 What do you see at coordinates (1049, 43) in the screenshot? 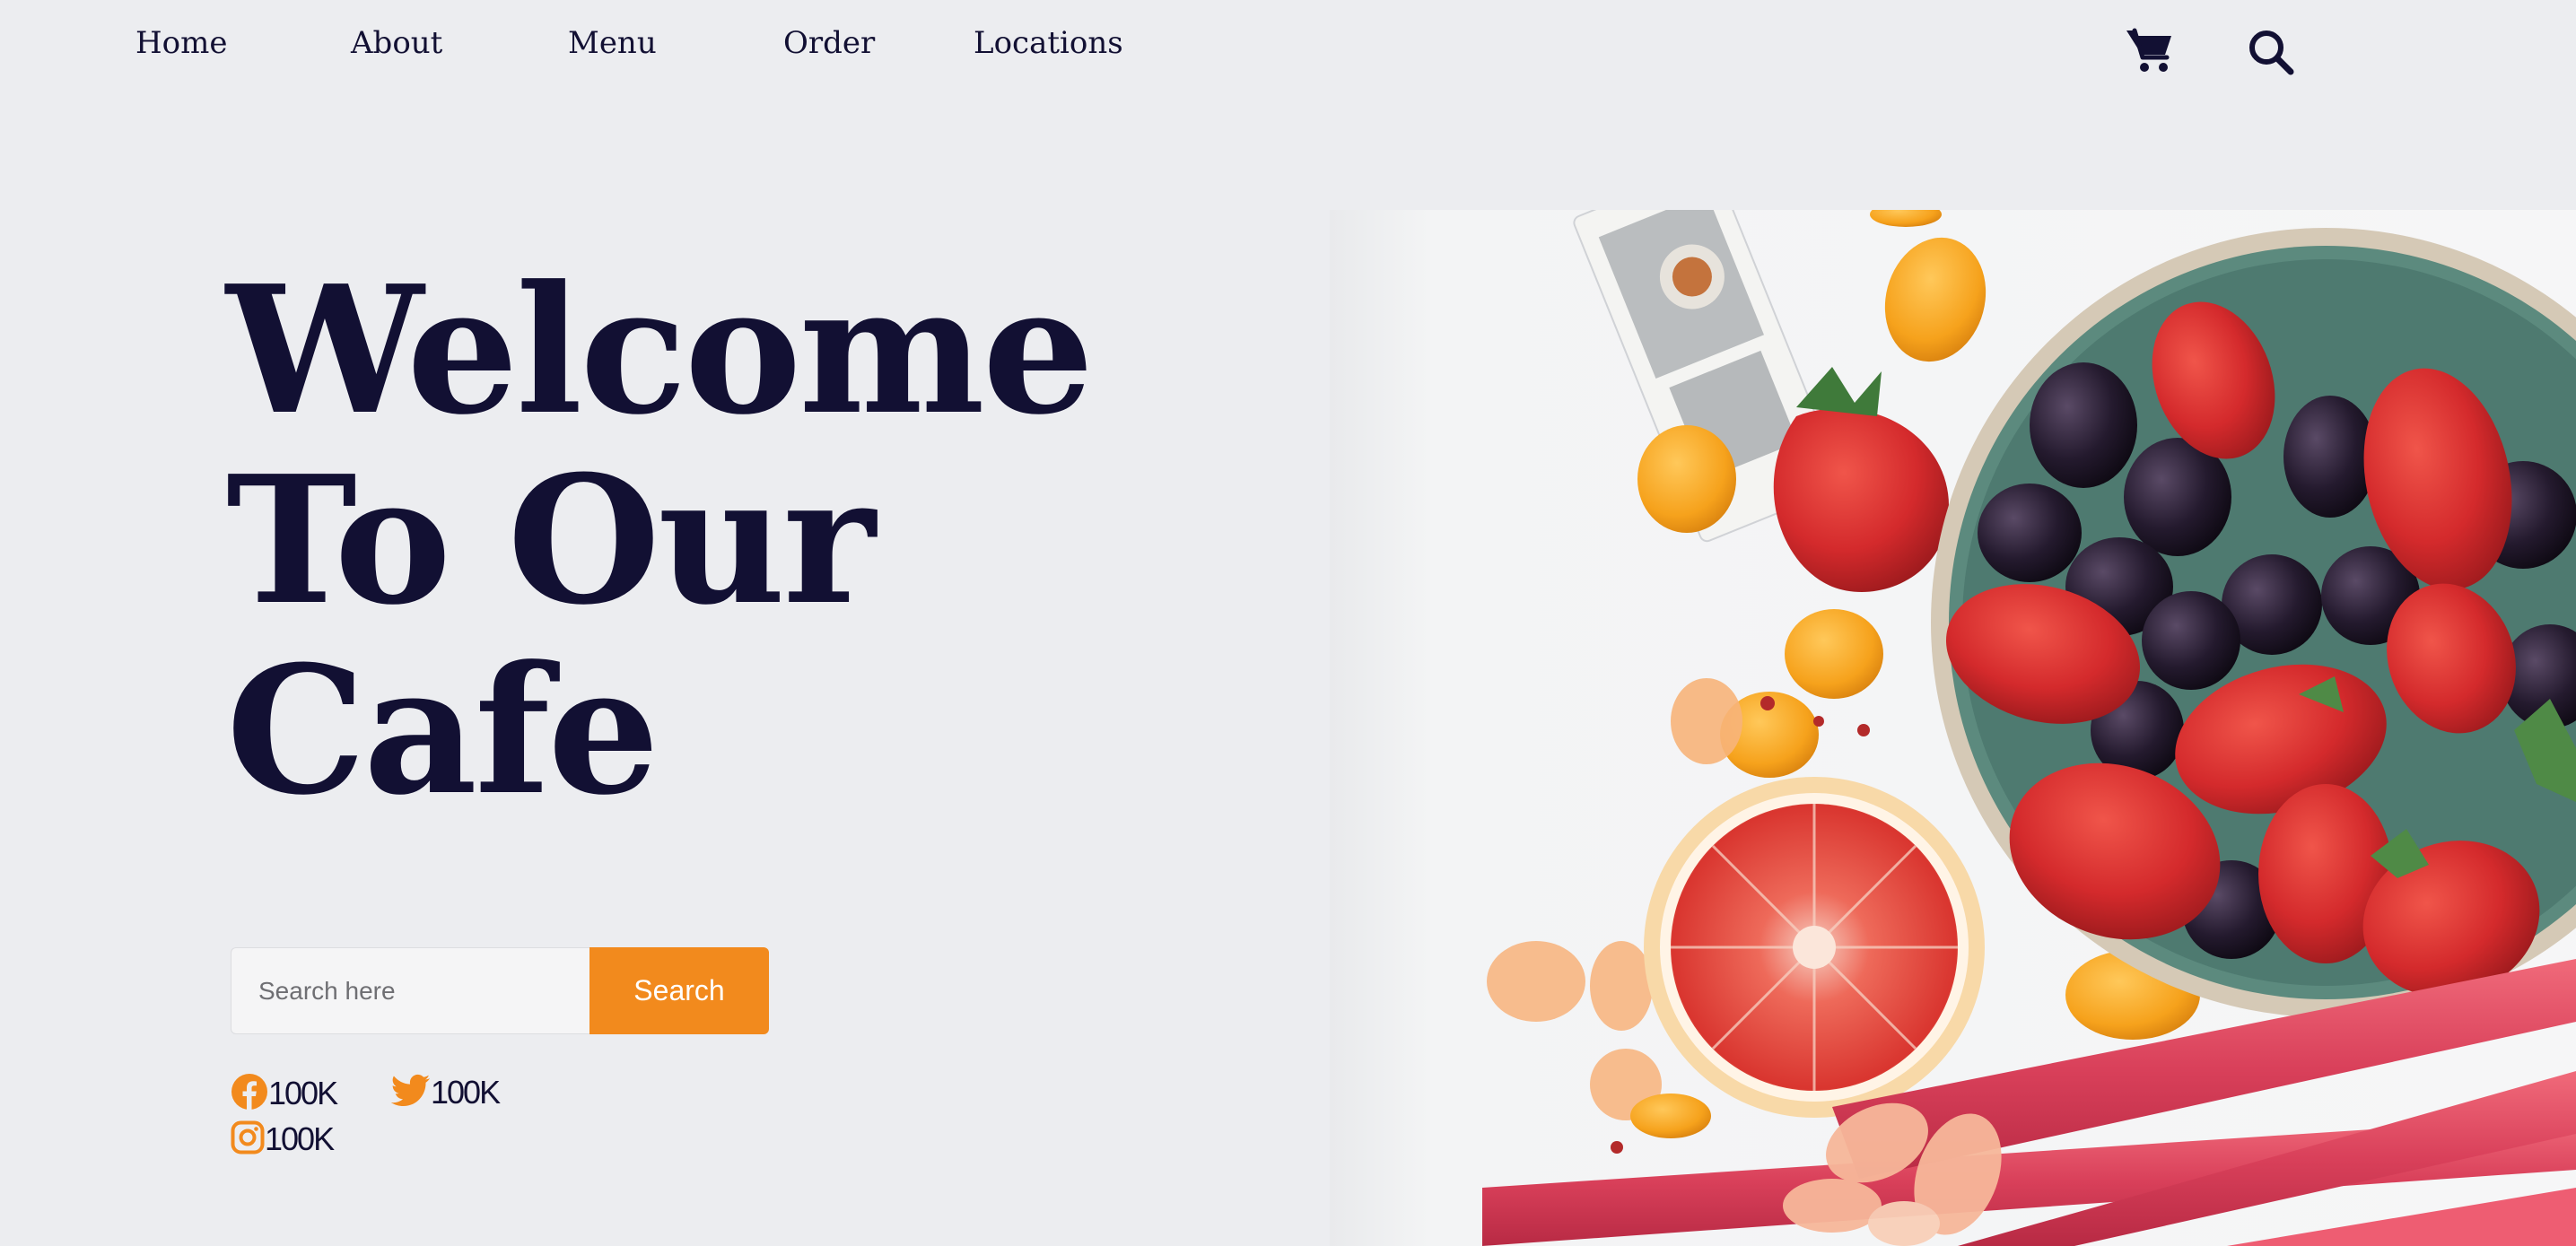
I see `nav-link-locations: Locations` at bounding box center [1049, 43].